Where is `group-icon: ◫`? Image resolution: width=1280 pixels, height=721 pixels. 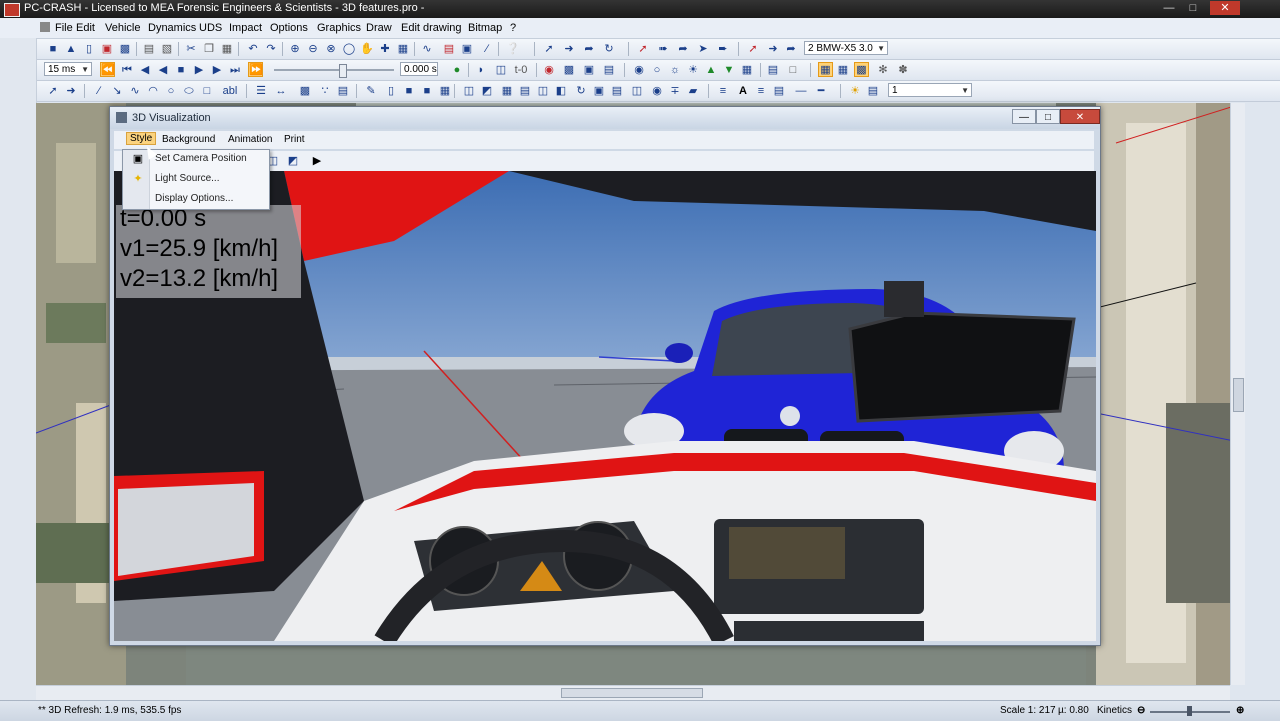
group-icon: ◫ is located at coordinates (469, 91).